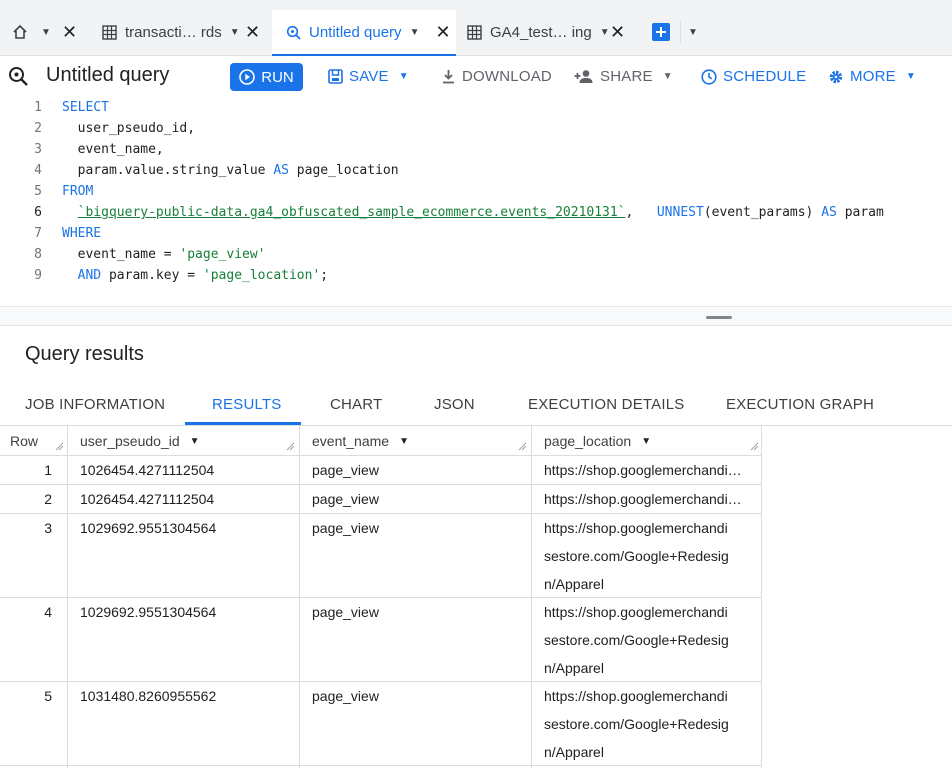  I want to click on query-icon, so click(18, 76).